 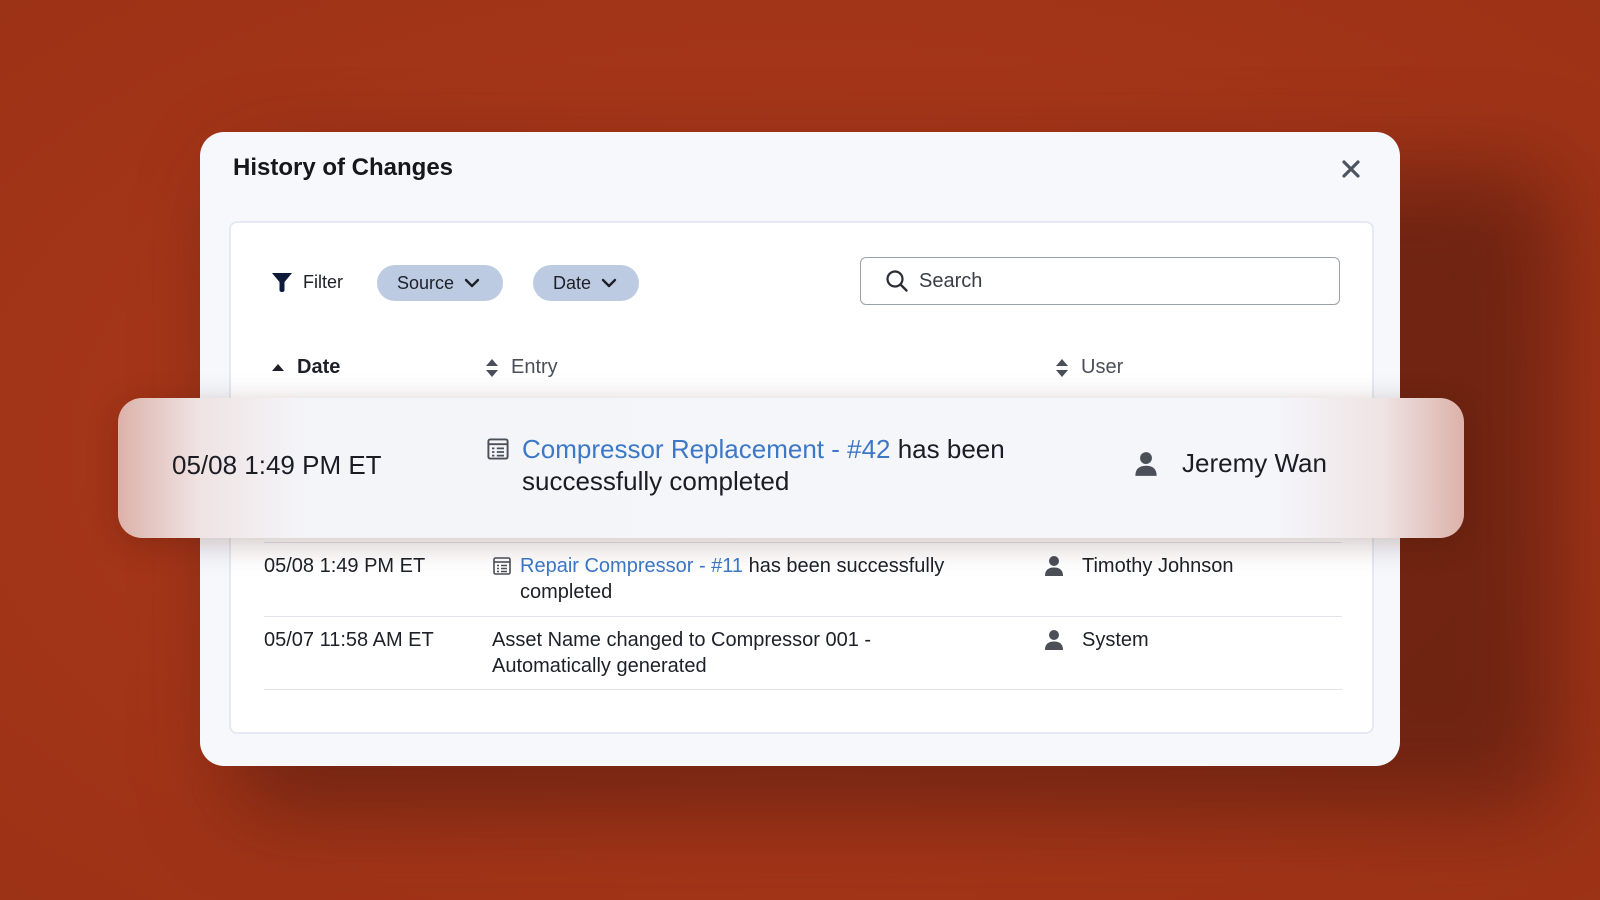 I want to click on funnel-icon, so click(x=282, y=282).